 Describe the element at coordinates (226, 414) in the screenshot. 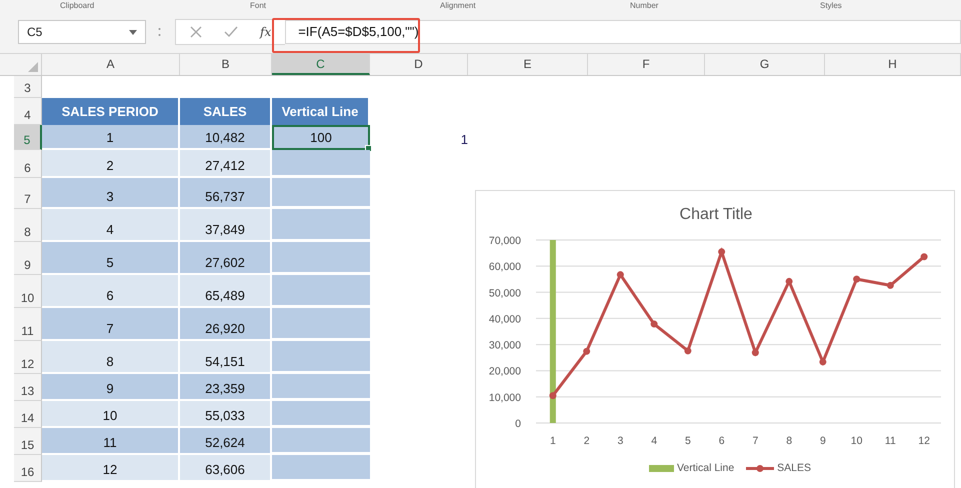

I see `table-cell: 55,033` at that location.